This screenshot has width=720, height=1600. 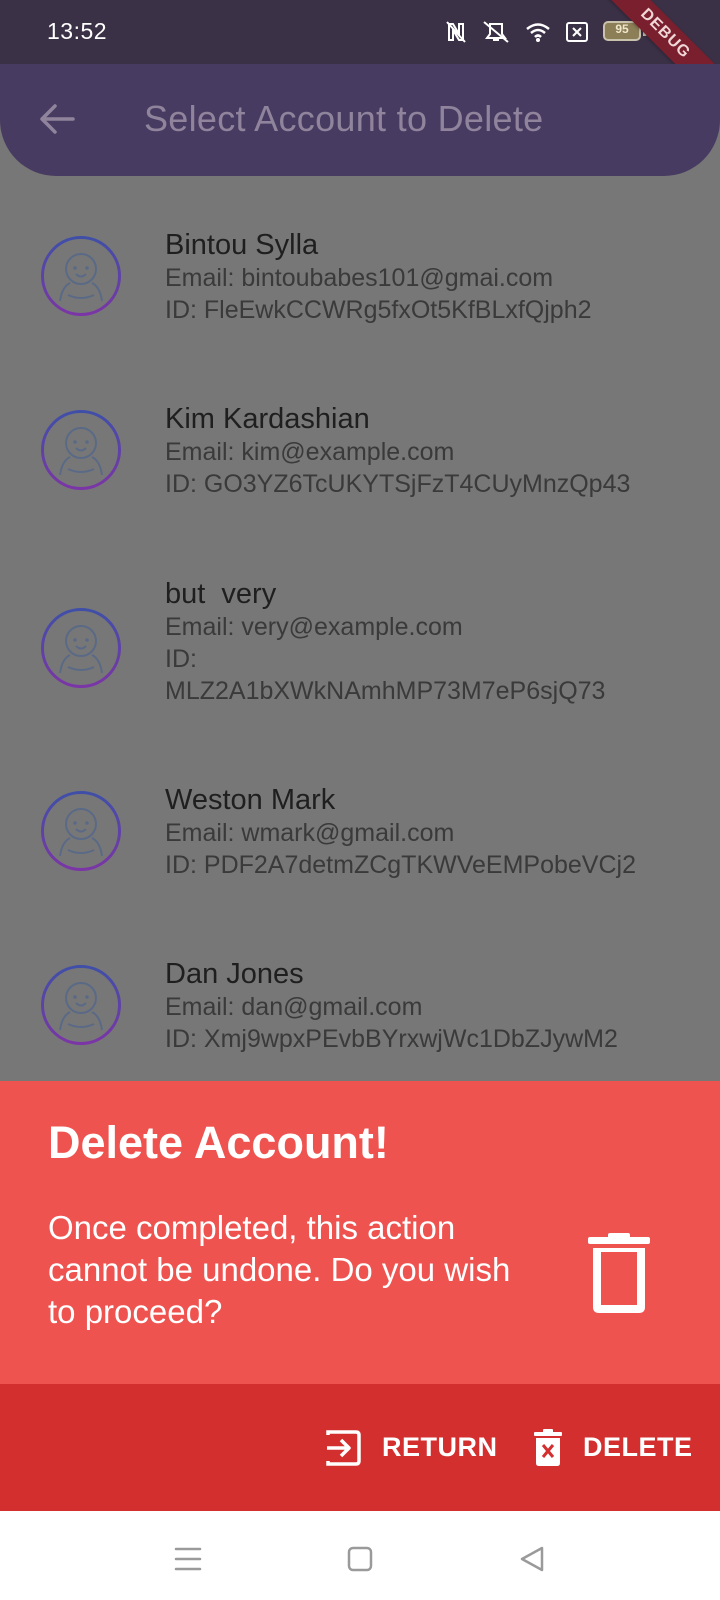 What do you see at coordinates (294, 1007) in the screenshot?
I see `account-email: Email: dan@gmail.com` at bounding box center [294, 1007].